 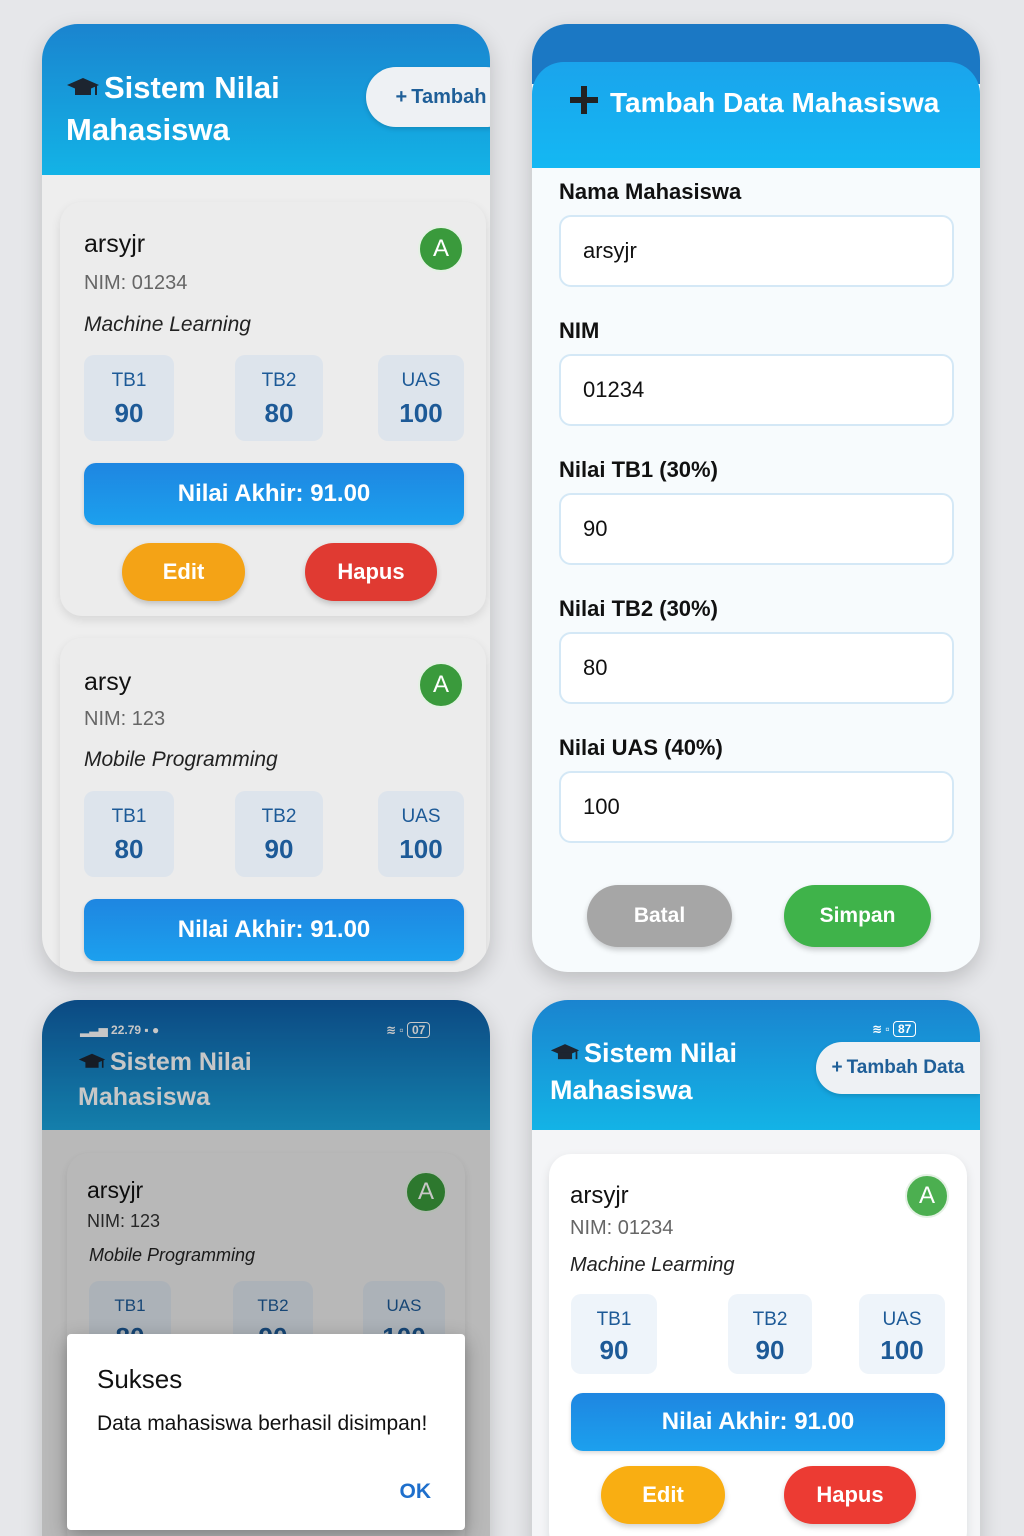 I want to click on status-bar-right: ≋ ▫ 87, so click(x=894, y=1029).